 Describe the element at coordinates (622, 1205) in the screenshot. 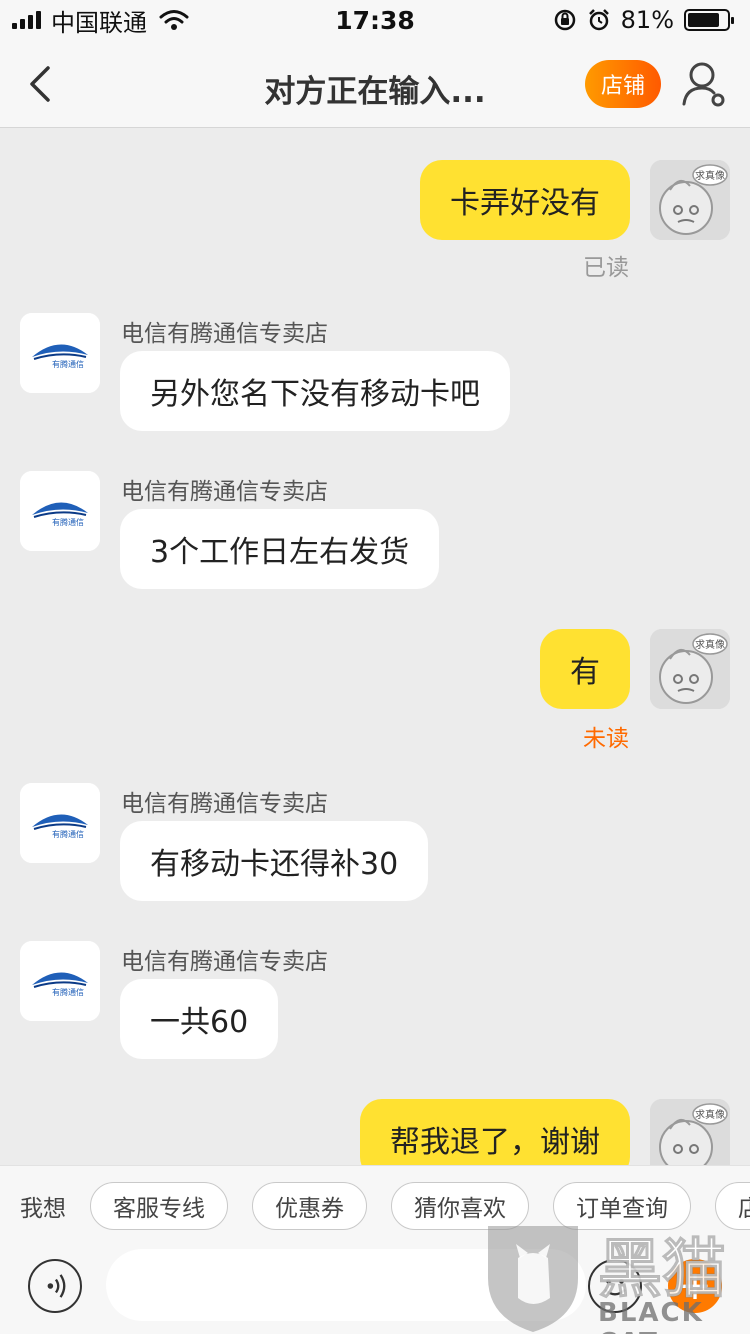

I see `chip-order-lookup: 订单查询` at that location.